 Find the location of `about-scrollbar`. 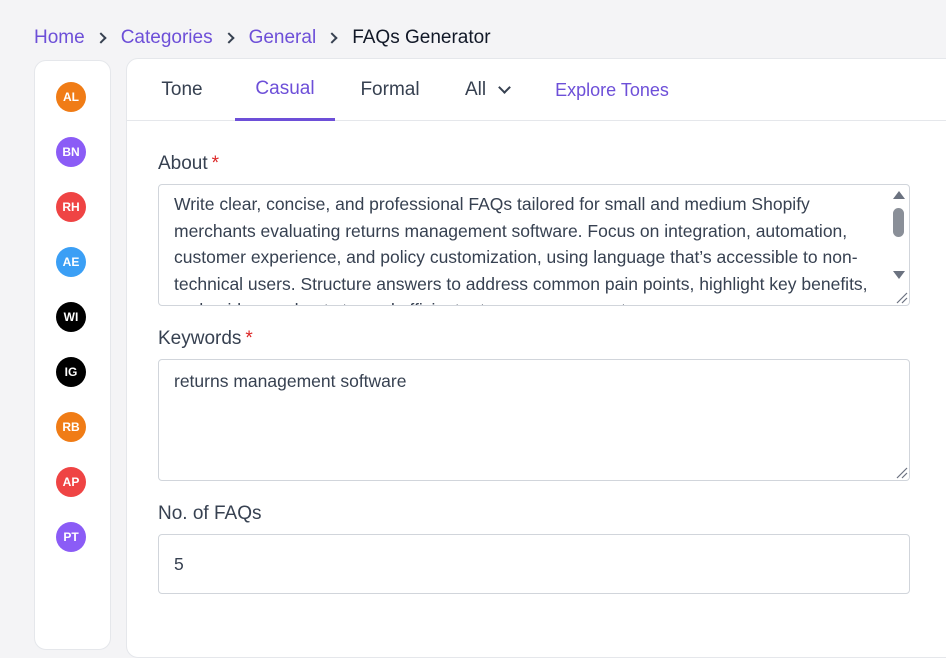

about-scrollbar is located at coordinates (898, 239).